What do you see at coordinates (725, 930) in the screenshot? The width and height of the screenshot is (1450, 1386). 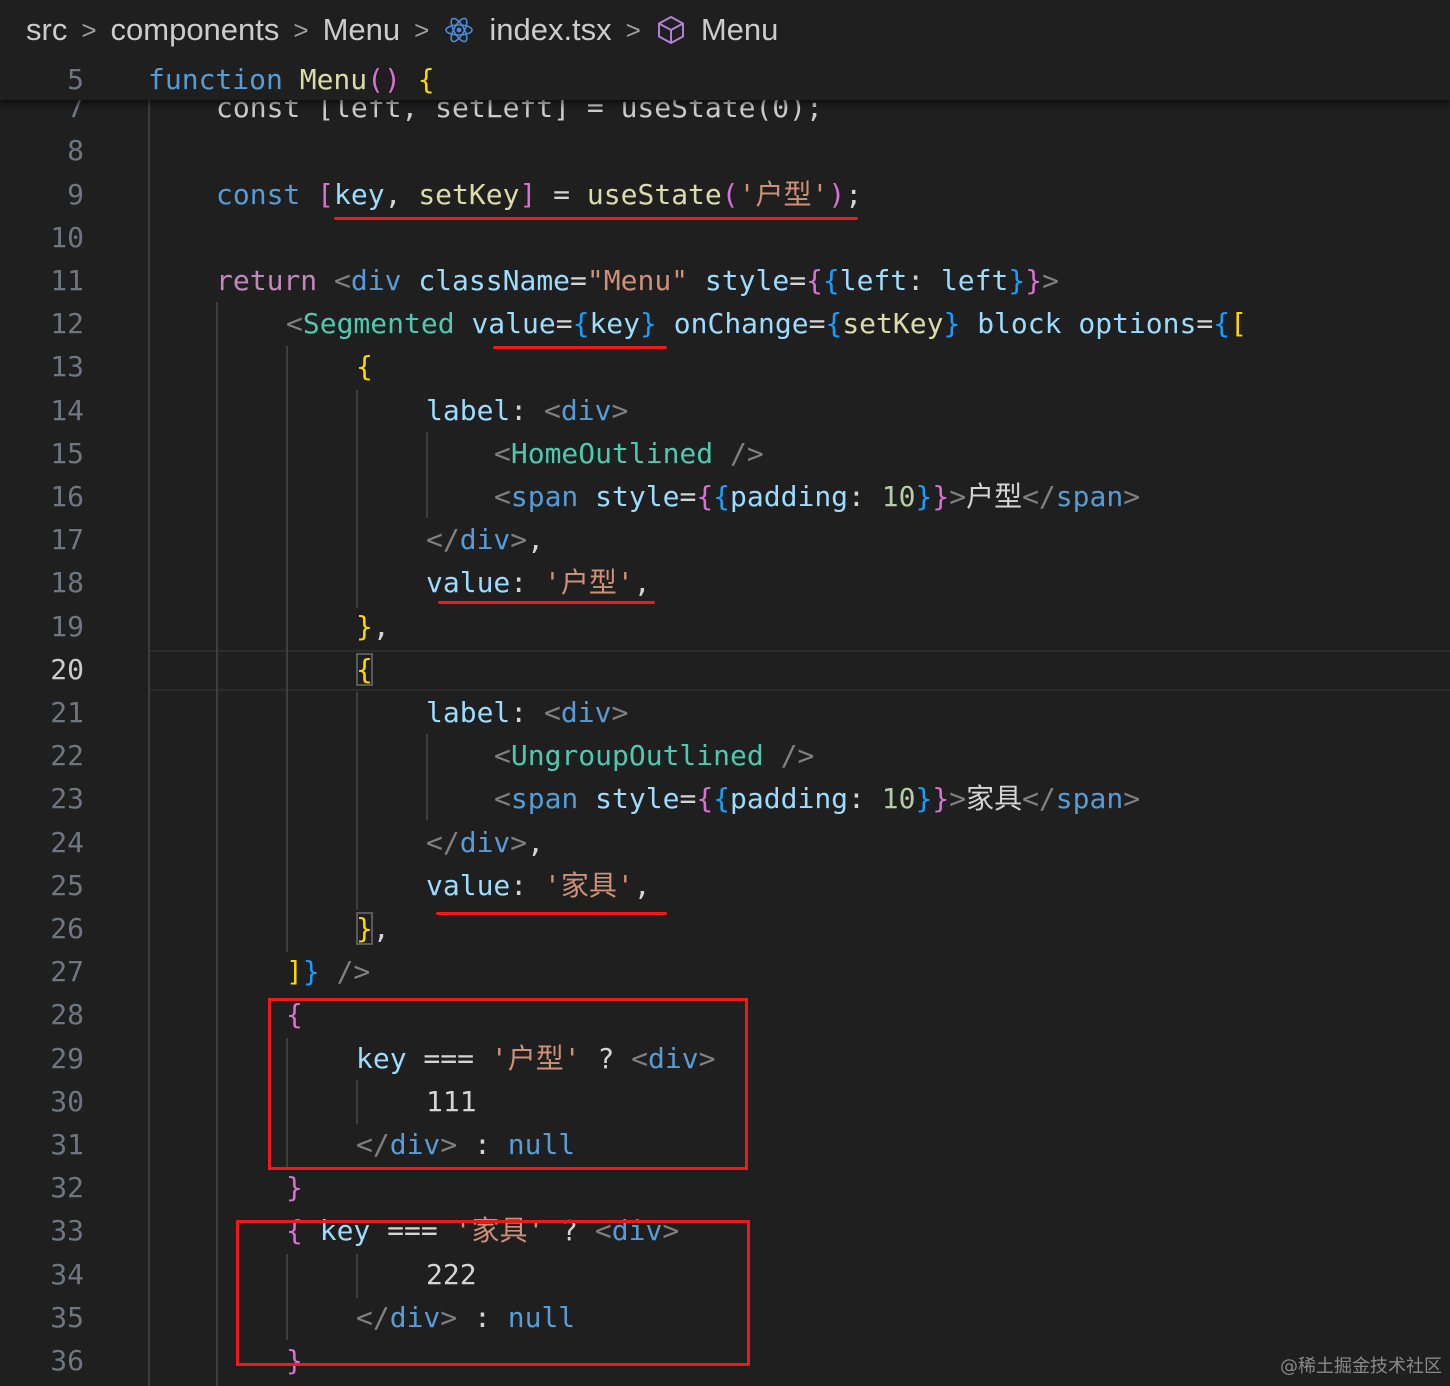 I see `code-line: 26 },` at bounding box center [725, 930].